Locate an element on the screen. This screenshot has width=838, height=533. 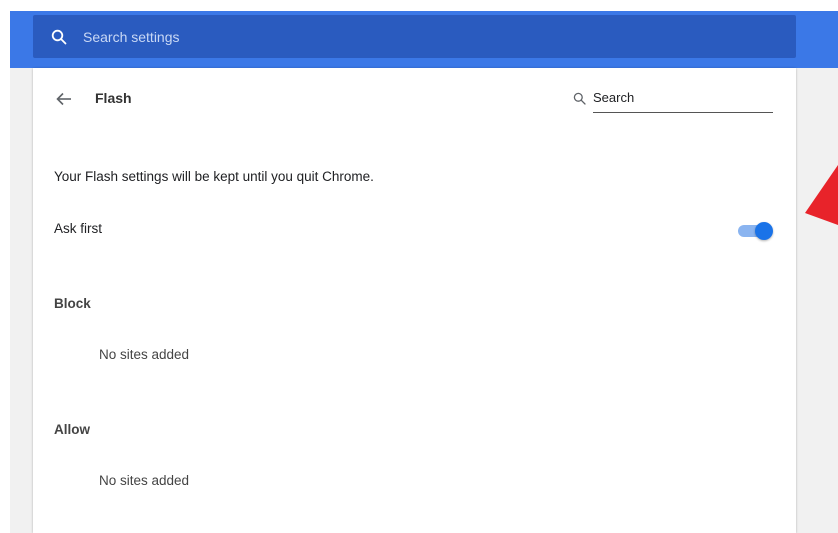
allow-section-heading: Allow is located at coordinates (72, 429).